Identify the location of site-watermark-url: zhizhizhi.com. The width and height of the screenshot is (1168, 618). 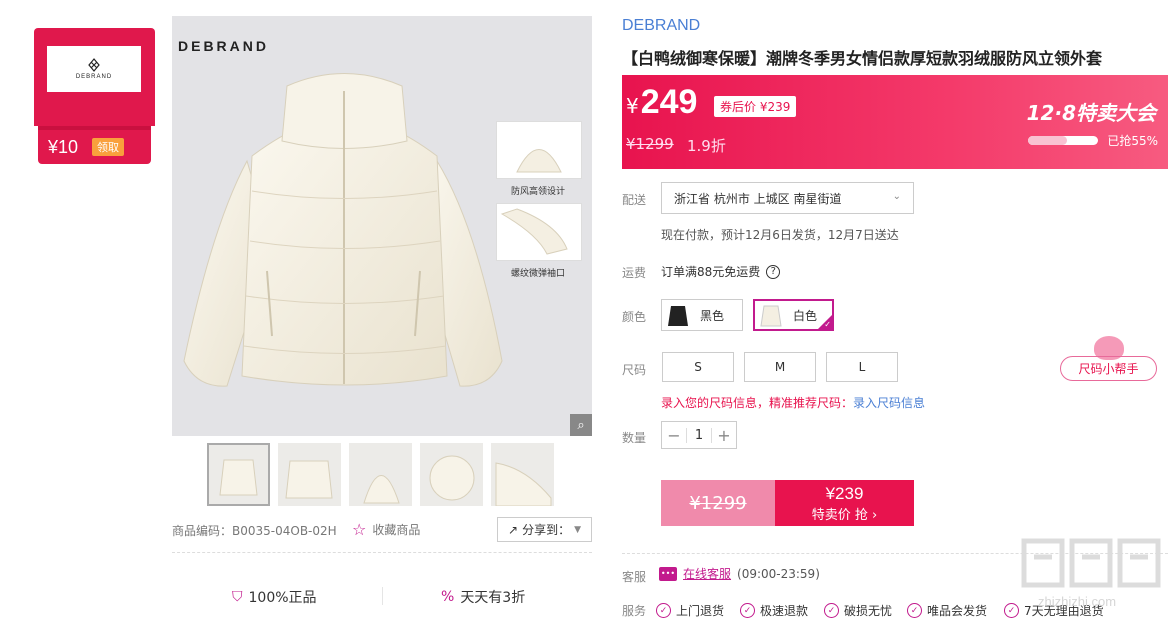
(1077, 601).